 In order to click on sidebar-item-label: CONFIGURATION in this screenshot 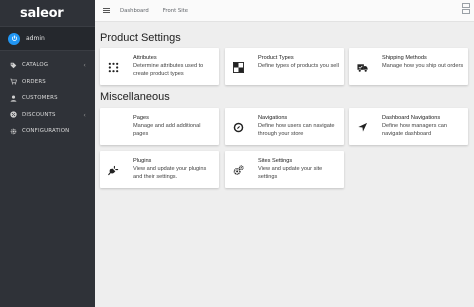, I will do `click(46, 131)`.